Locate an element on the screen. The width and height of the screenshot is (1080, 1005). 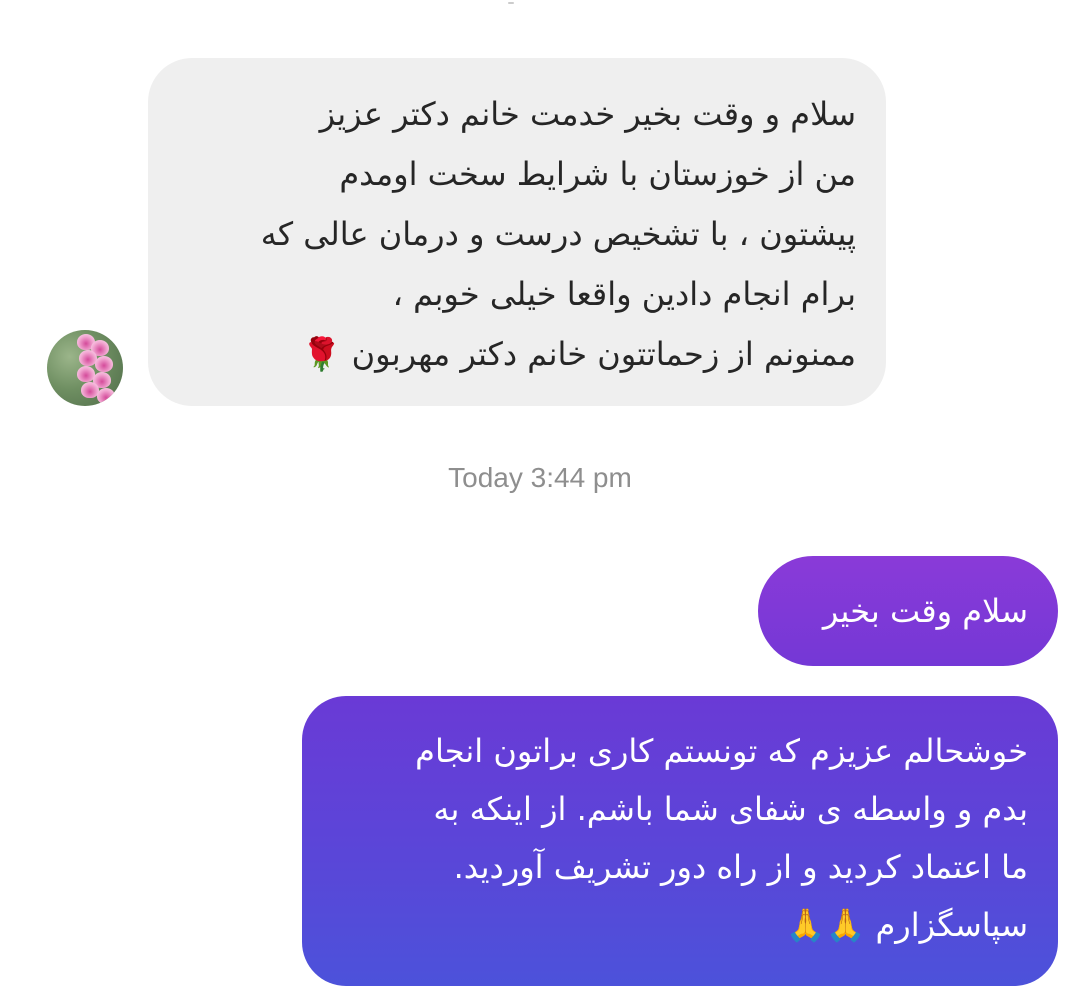
flower-avatar-icon is located at coordinates (85, 368).